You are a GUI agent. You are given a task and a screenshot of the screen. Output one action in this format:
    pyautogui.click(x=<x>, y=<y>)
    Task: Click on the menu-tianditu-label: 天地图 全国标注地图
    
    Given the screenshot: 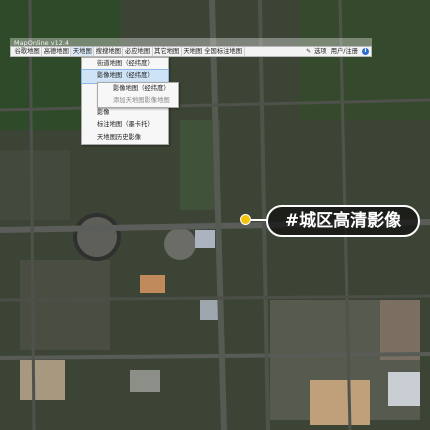 What is the action you would take?
    pyautogui.click(x=213, y=51)
    